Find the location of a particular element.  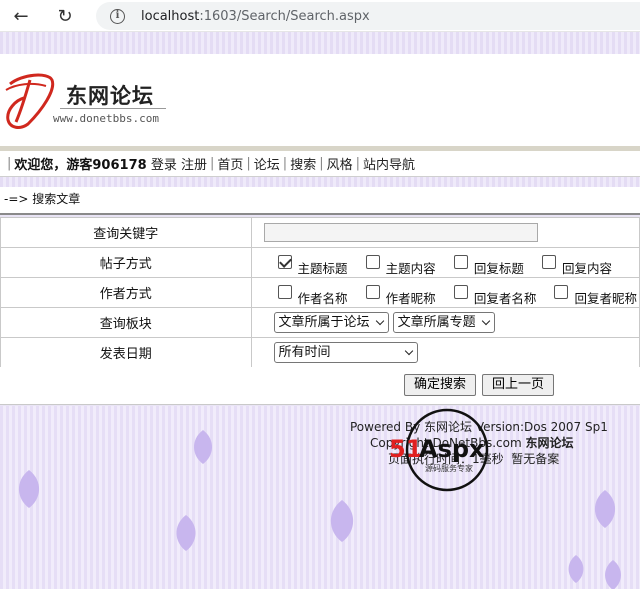

board-select: 文章所属于论坛 is located at coordinates (331, 322).